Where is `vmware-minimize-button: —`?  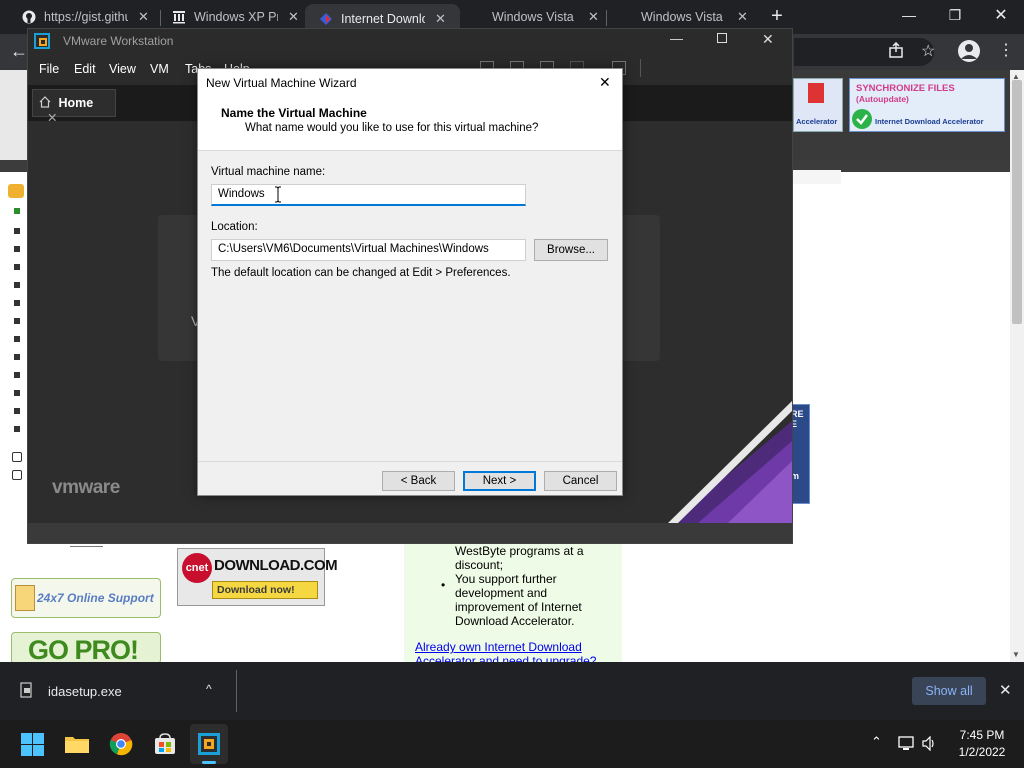 vmware-minimize-button: — is located at coordinates (676, 38).